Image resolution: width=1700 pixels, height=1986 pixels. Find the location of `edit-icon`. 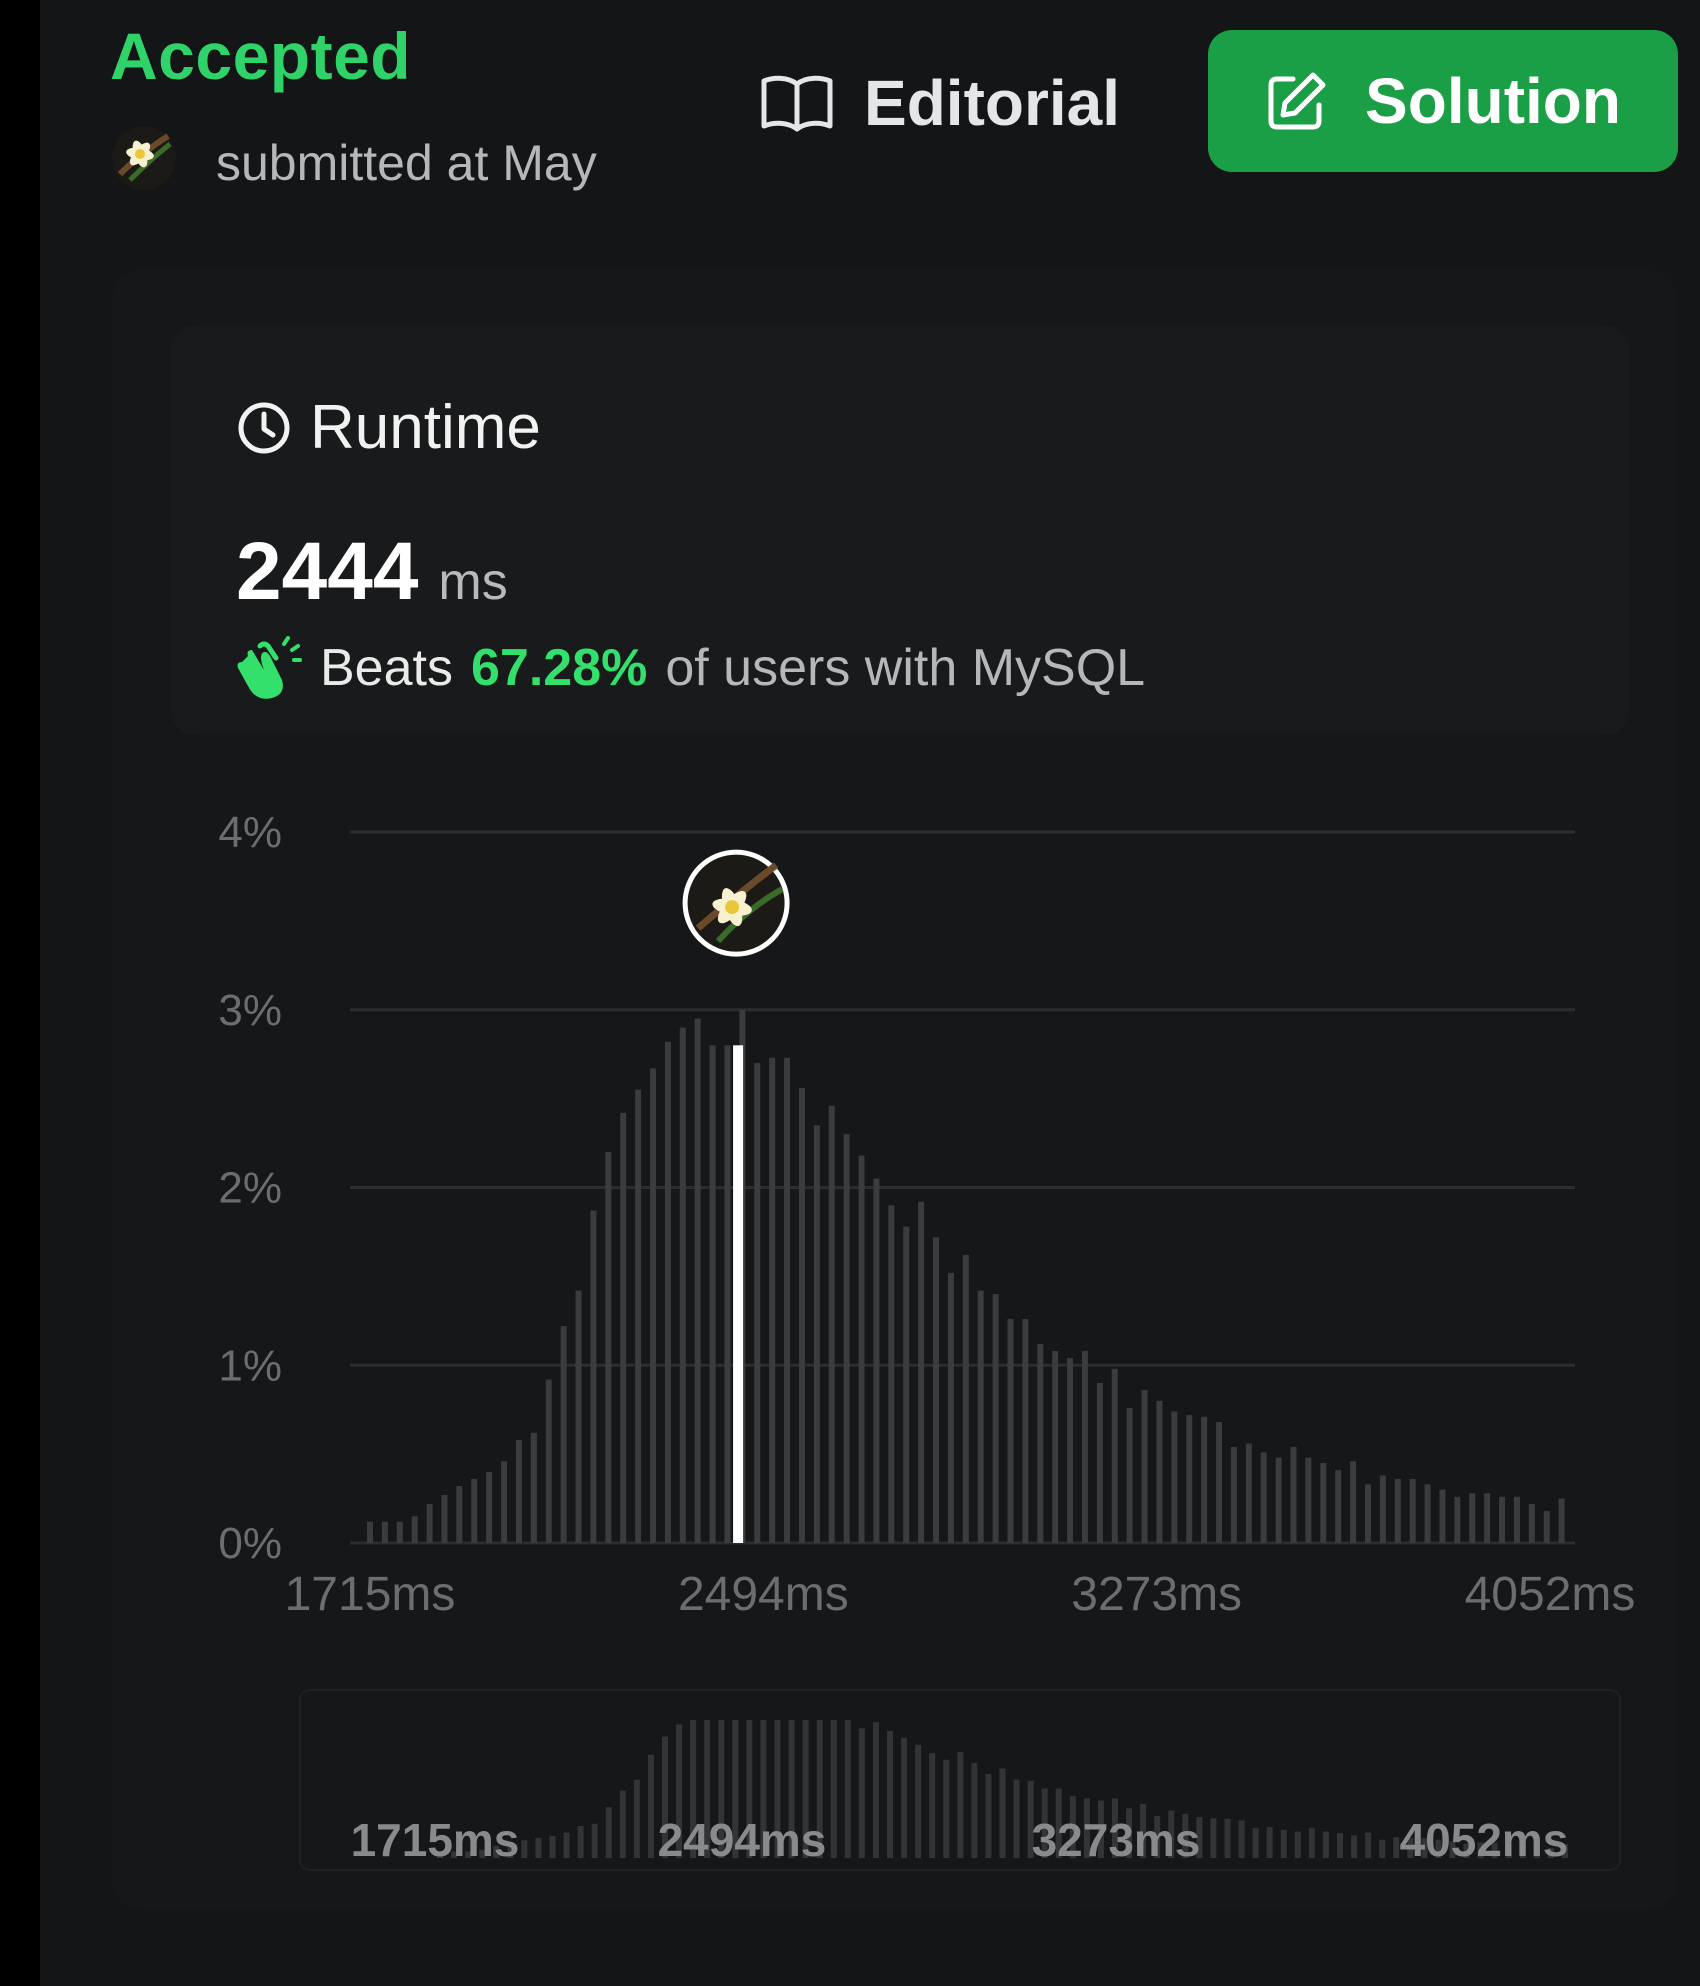

edit-icon is located at coordinates (1297, 101).